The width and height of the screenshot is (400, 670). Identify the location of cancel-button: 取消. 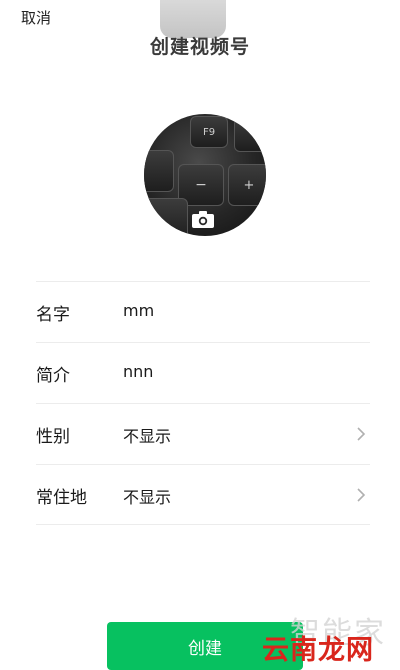
(36, 17).